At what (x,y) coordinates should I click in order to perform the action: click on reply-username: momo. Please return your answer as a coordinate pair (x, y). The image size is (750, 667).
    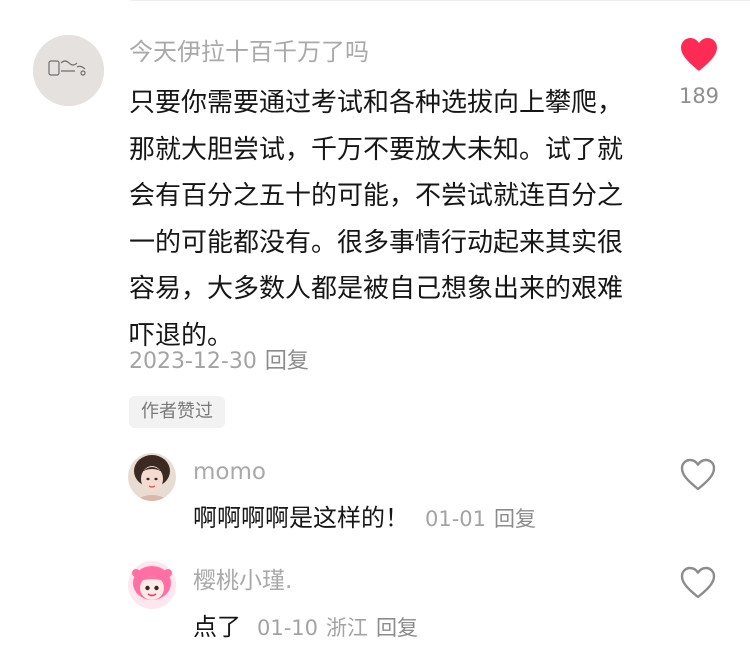
    Looking at the image, I should click on (229, 472).